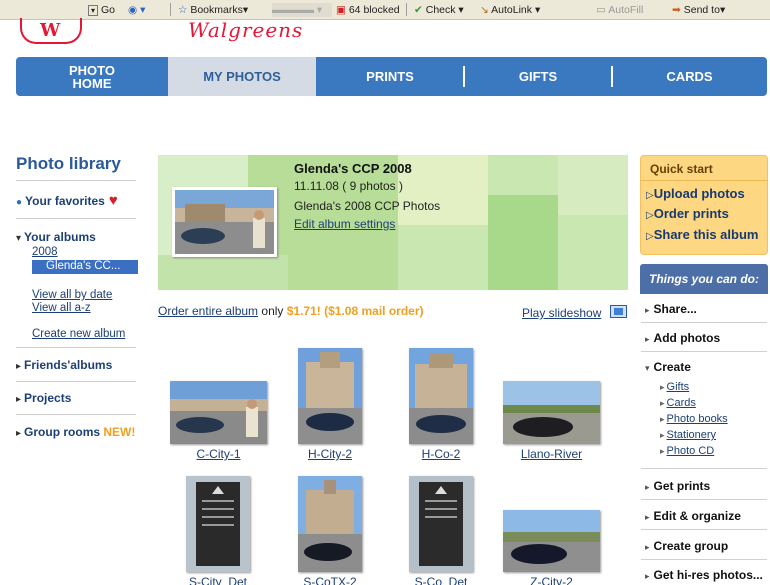 The width and height of the screenshot is (770, 585). I want to click on tab-photo-home: PHOTO HOME, so click(92, 76).